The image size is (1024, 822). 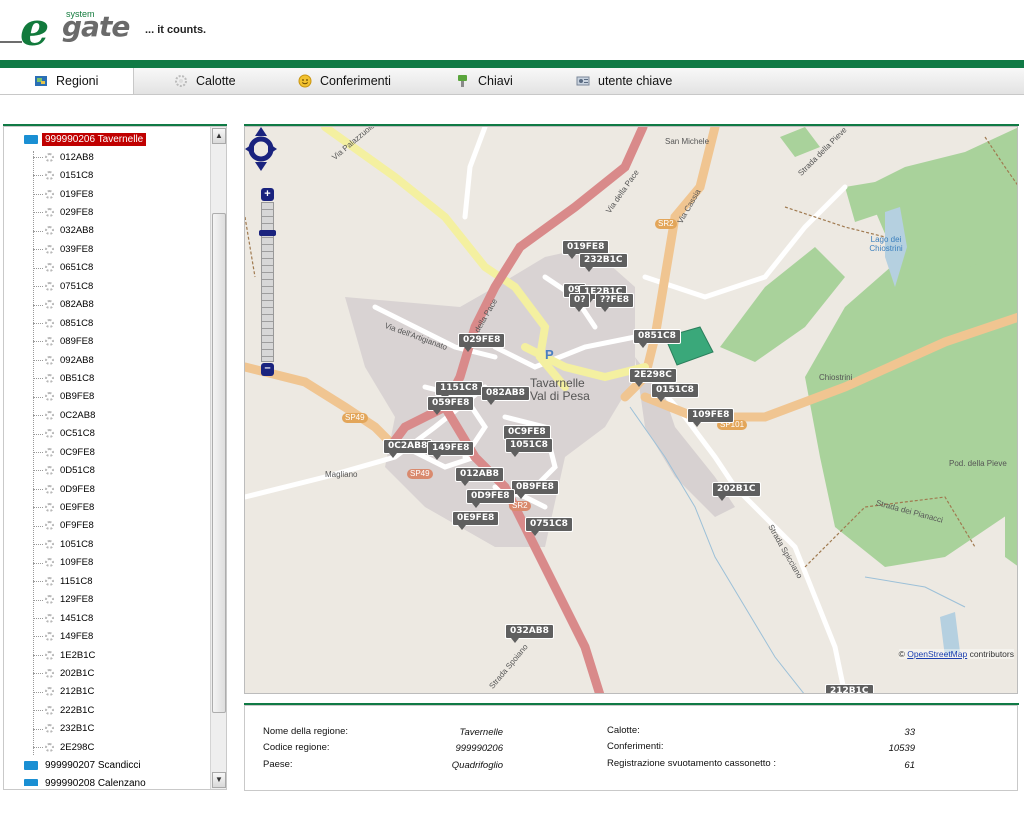 What do you see at coordinates (106, 470) in the screenshot?
I see `tree-node: 0D51C8` at bounding box center [106, 470].